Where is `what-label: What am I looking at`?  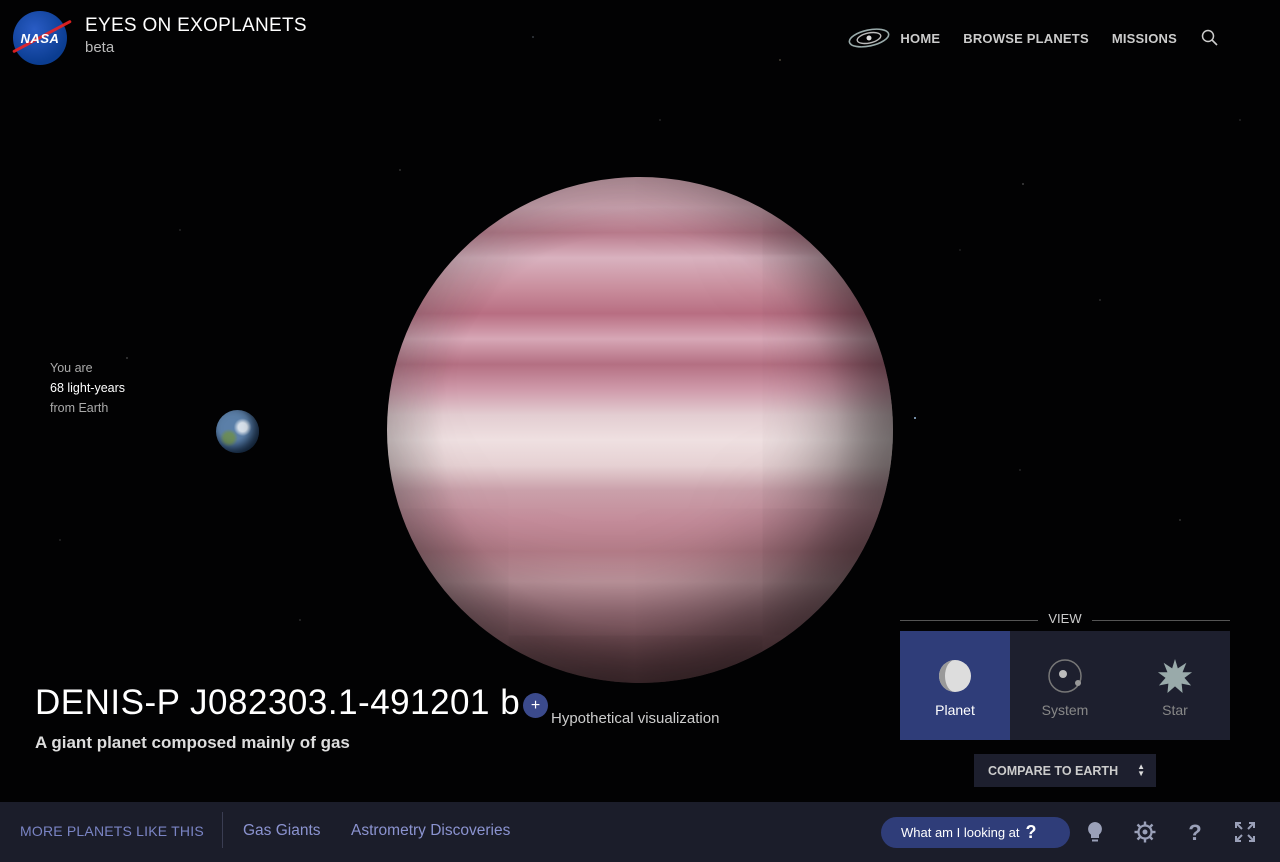
what-label: What am I looking at is located at coordinates (960, 832).